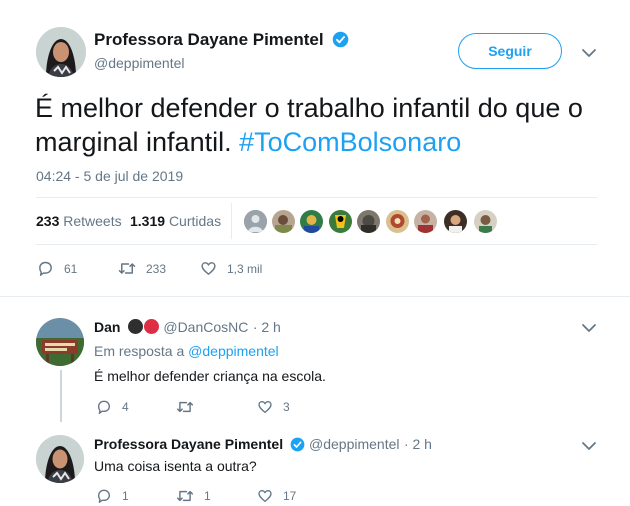 The image size is (630, 506). What do you see at coordinates (193, 496) in the screenshot?
I see `retweet-button: 1` at bounding box center [193, 496].